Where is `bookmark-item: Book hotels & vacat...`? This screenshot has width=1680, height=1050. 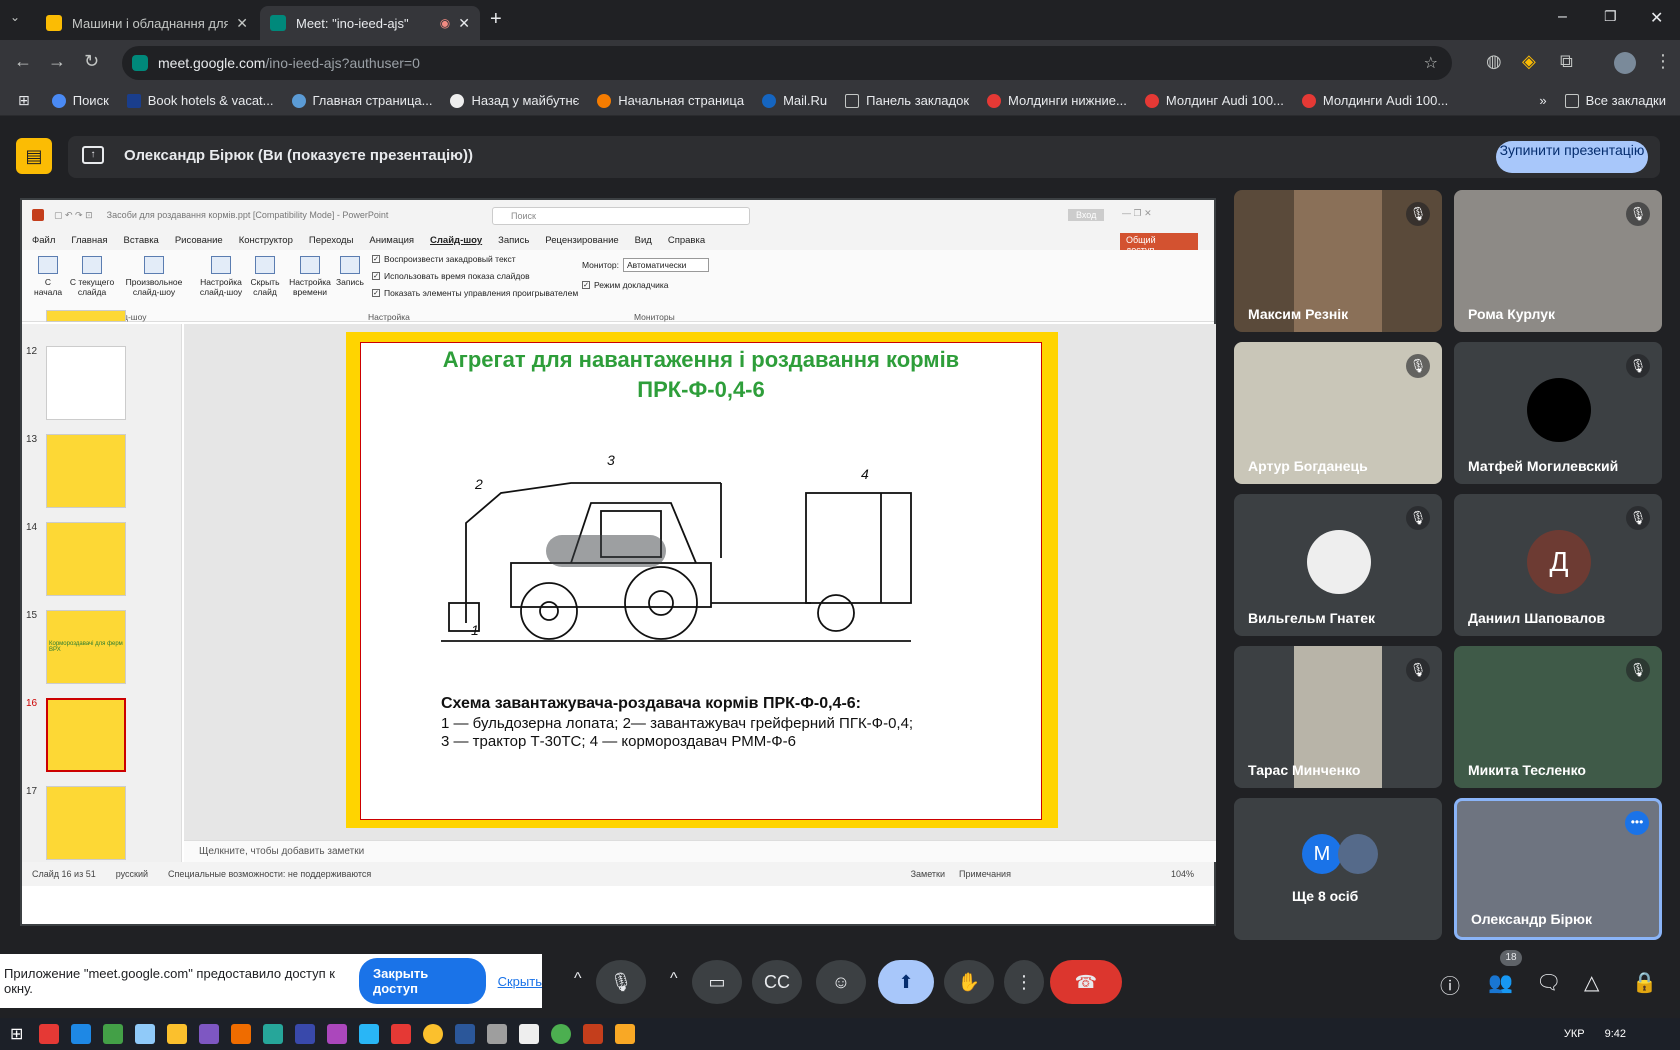
bookmark-item: Book hotels & vacat... is located at coordinates (200, 100).